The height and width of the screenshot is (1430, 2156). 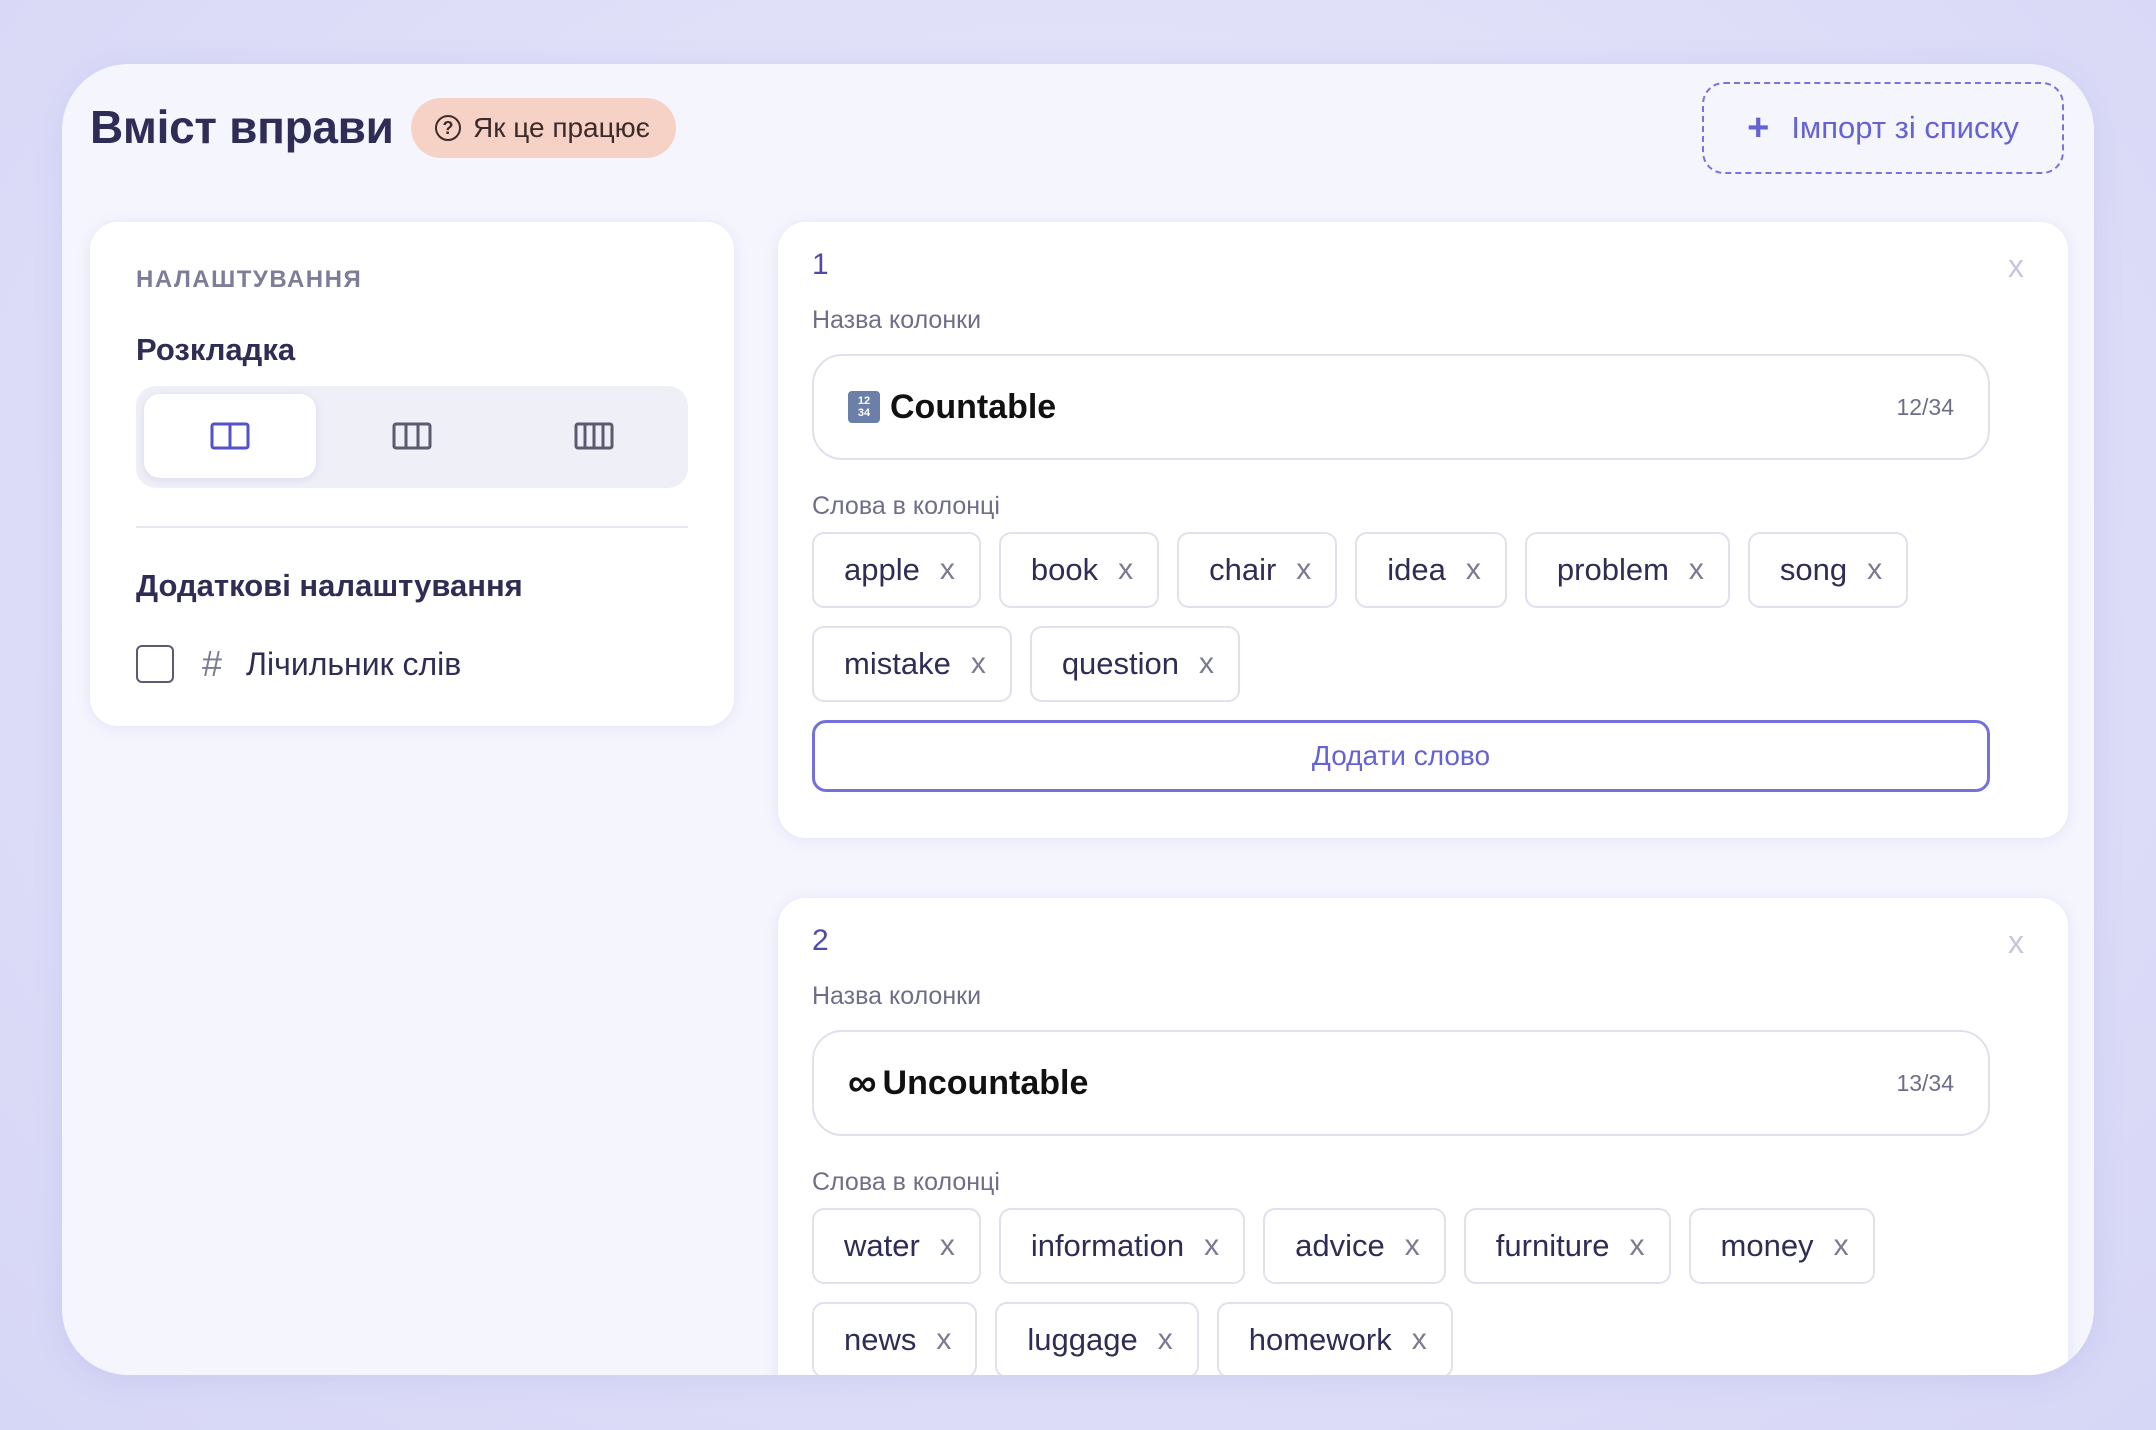 What do you see at coordinates (249, 279) in the screenshot?
I see `settings-caption: НАЛАШТУВАННЯ` at bounding box center [249, 279].